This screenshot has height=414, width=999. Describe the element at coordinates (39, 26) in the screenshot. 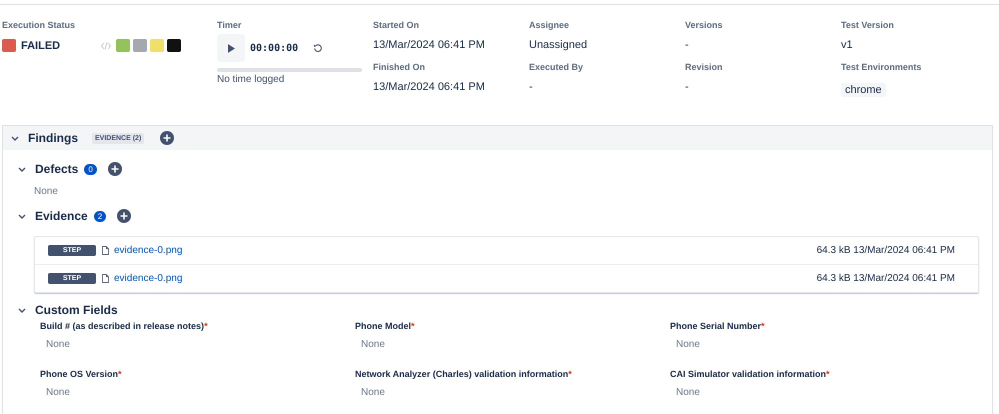

I see `field-label: Execution Status` at that location.